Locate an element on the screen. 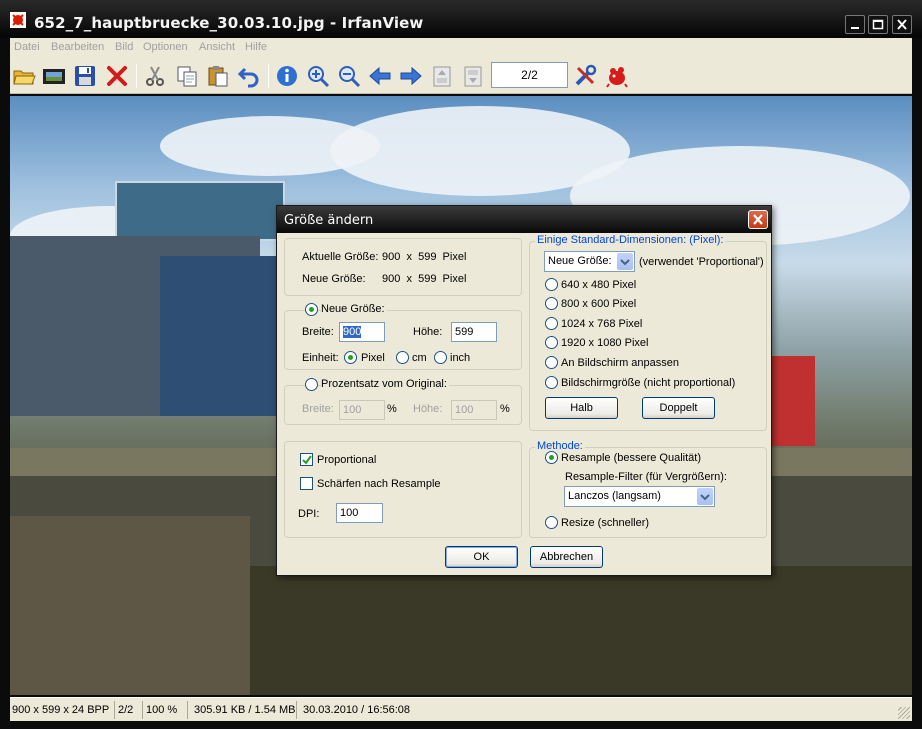 The height and width of the screenshot is (729, 922). double-button: Doppelt is located at coordinates (678, 408).